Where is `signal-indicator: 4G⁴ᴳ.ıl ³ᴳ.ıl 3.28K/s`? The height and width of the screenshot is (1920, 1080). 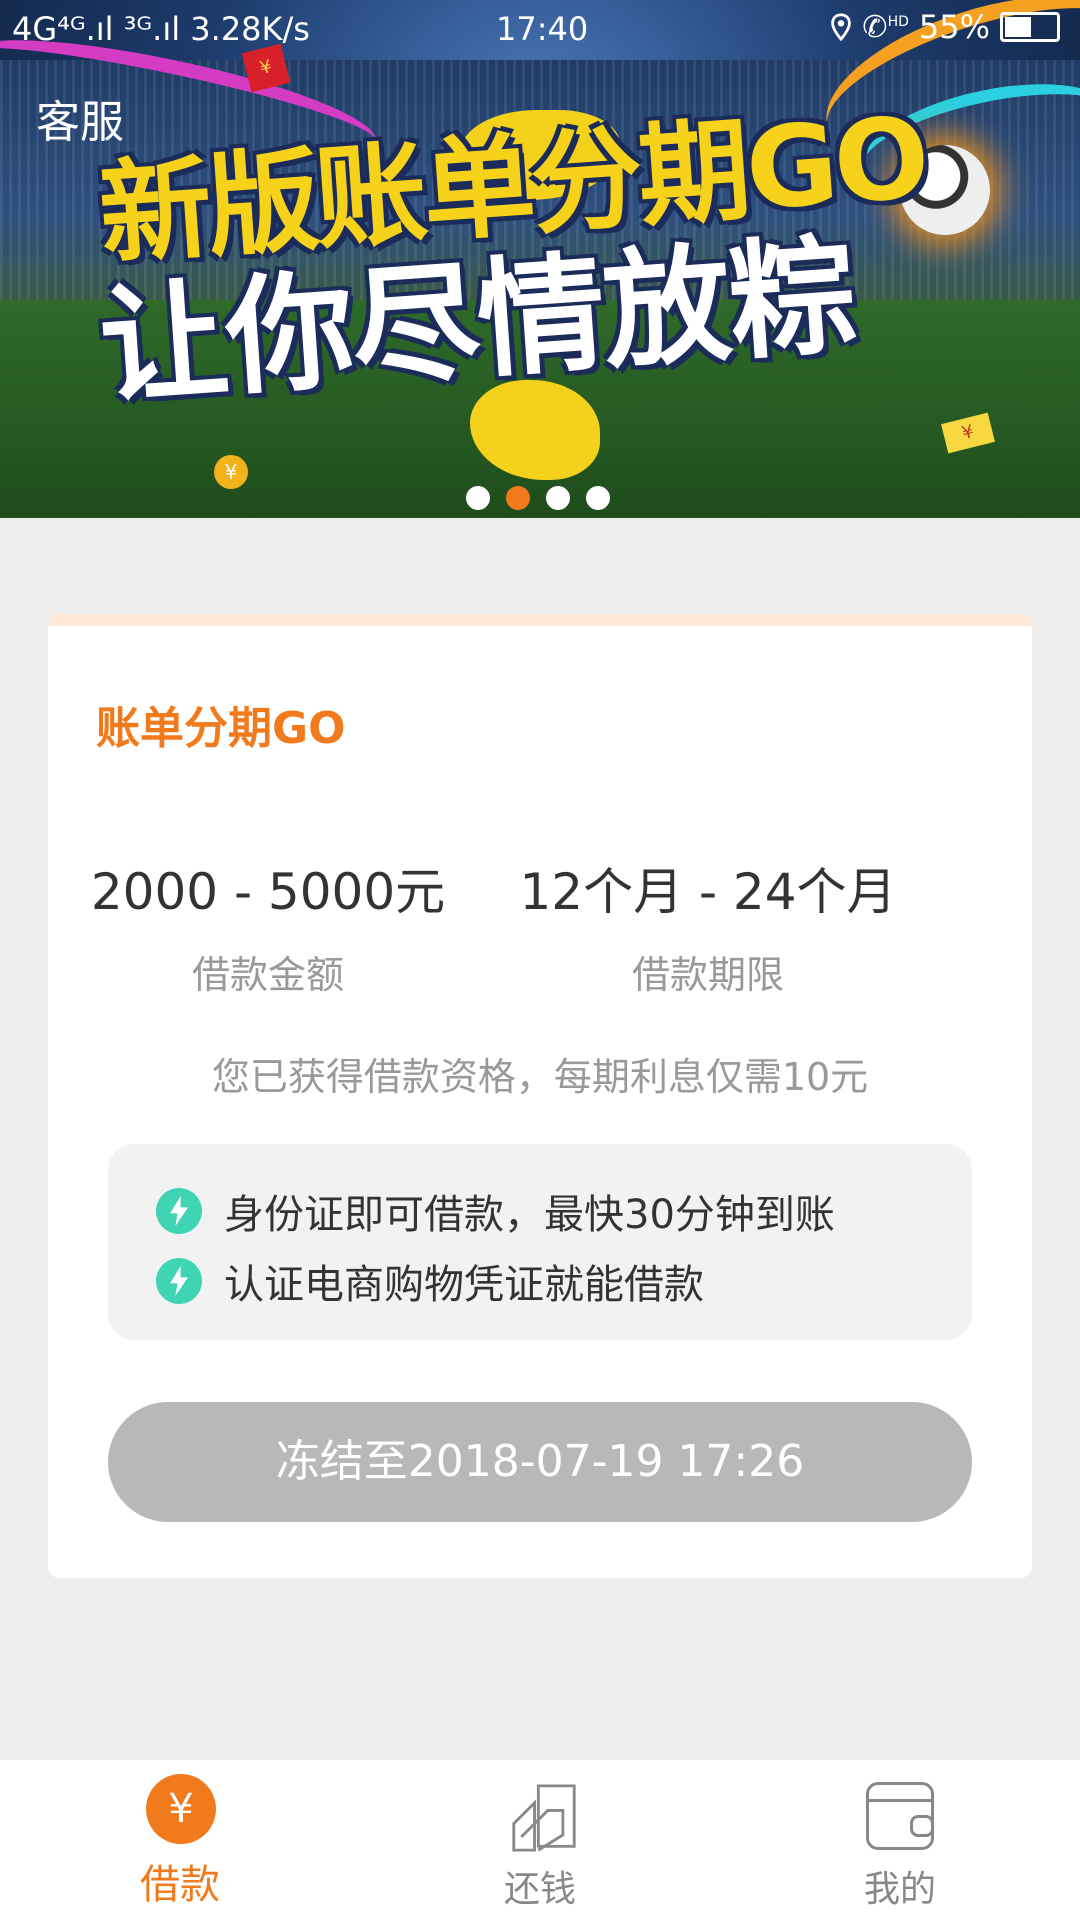 signal-indicator: 4G⁴ᴳ.ıl ³ᴳ.ıl 3.28K/s is located at coordinates (161, 29).